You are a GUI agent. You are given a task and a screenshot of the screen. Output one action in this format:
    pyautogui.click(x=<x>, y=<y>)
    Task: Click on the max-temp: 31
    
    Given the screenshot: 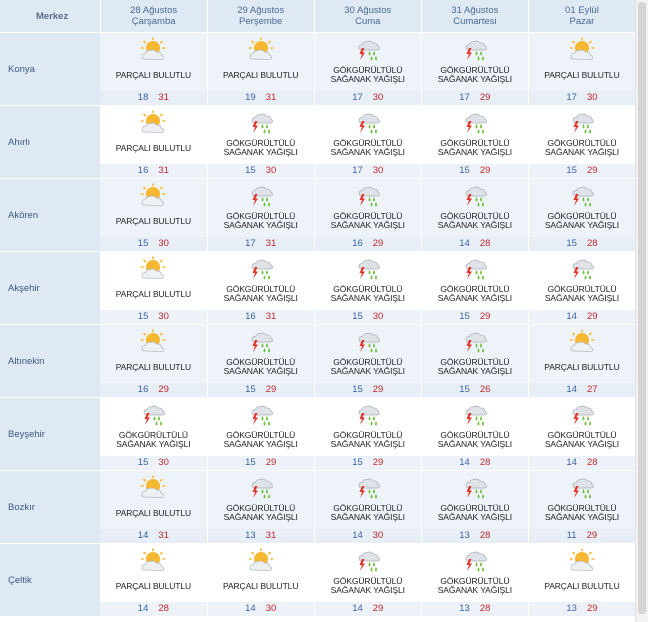 What is the action you would take?
    pyautogui.click(x=271, y=243)
    